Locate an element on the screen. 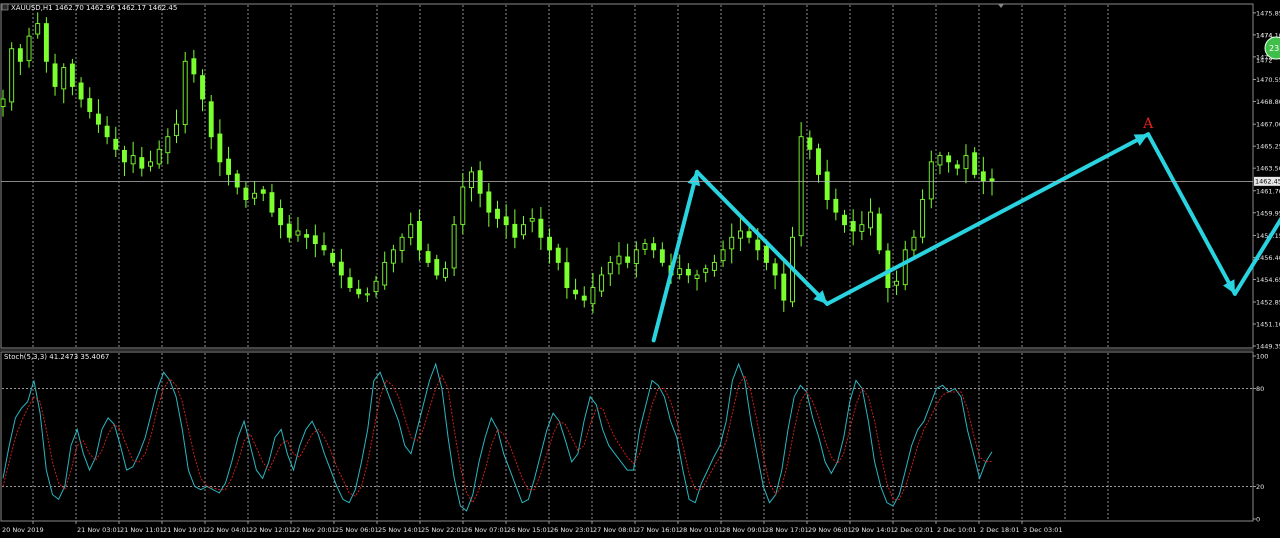 The height and width of the screenshot is (538, 1280). price-tick-label: 1452.85 is located at coordinates (1268, 303).